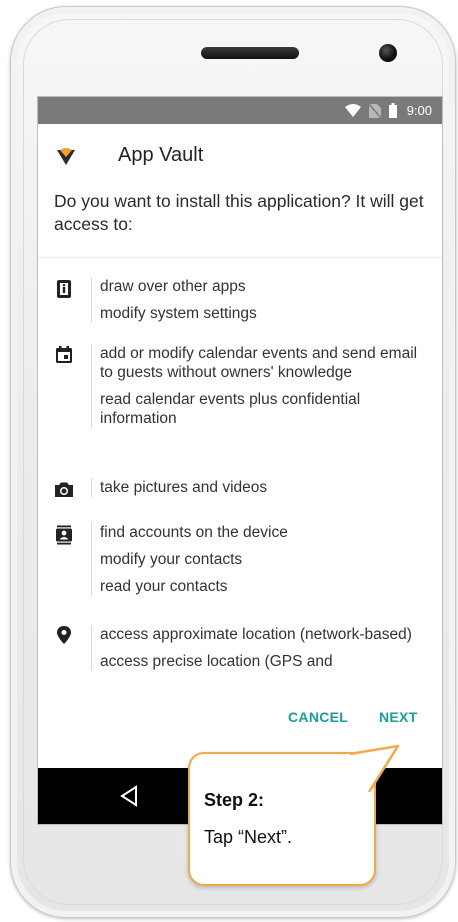 The width and height of the screenshot is (458, 922). I want to click on permission-group-items: take pictures and videos, so click(254, 487).